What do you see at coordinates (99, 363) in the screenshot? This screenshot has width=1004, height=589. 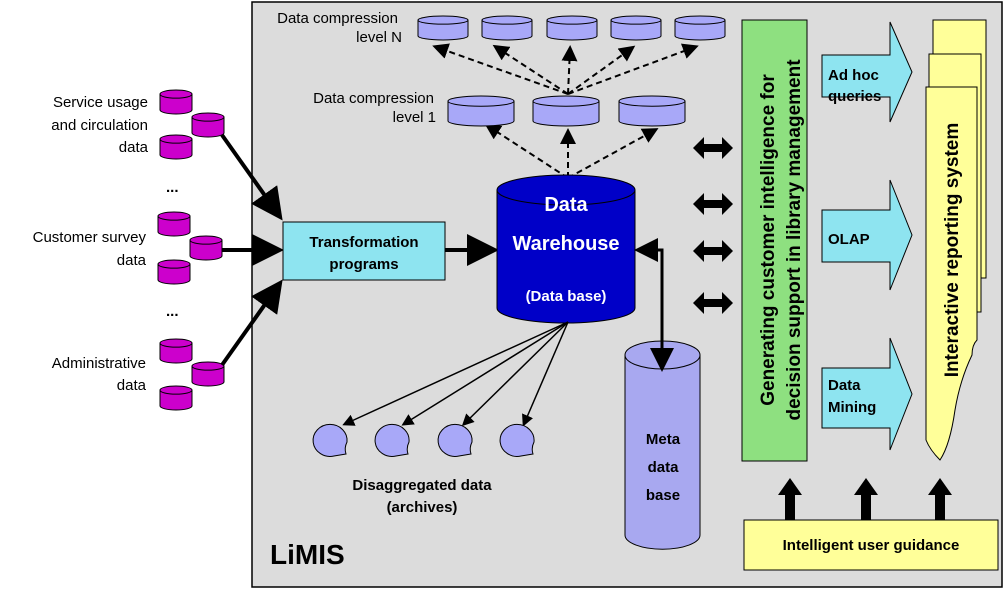 I see `source-3-line-1: Administrative` at bounding box center [99, 363].